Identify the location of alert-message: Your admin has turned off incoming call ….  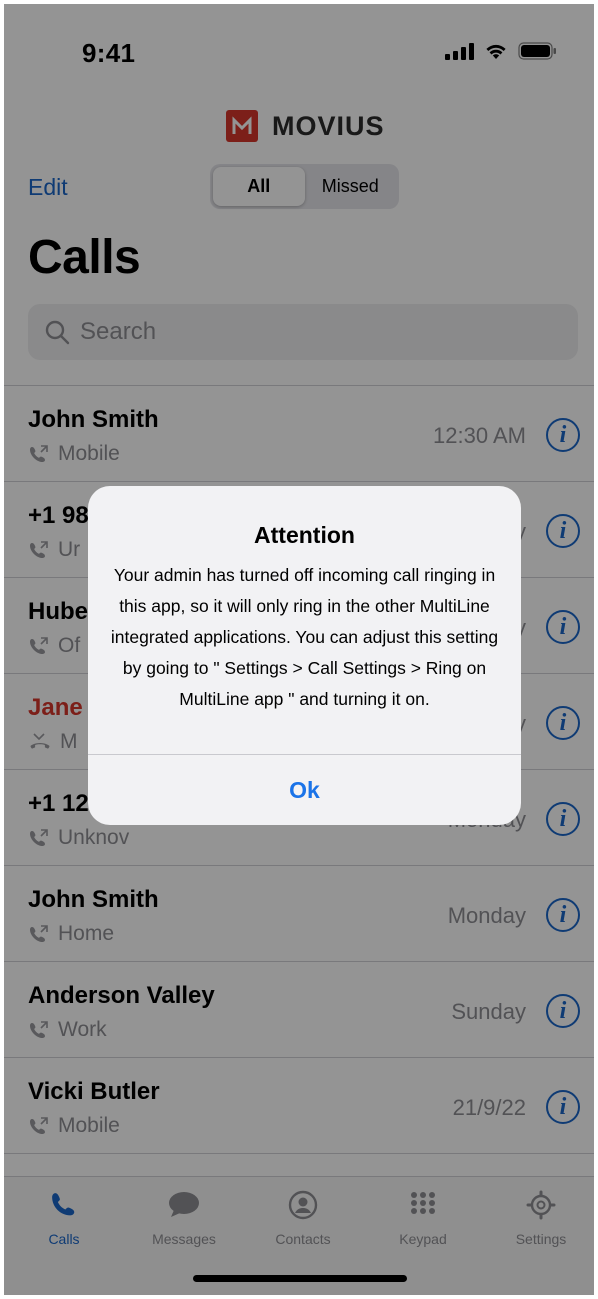
(304, 637).